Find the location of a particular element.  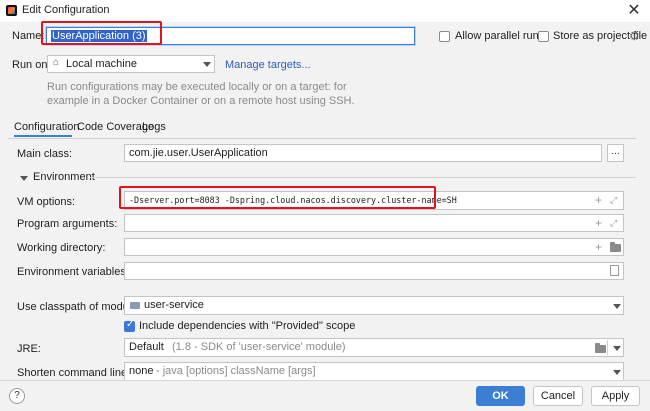

jre-label: JRE: is located at coordinates (29, 349).